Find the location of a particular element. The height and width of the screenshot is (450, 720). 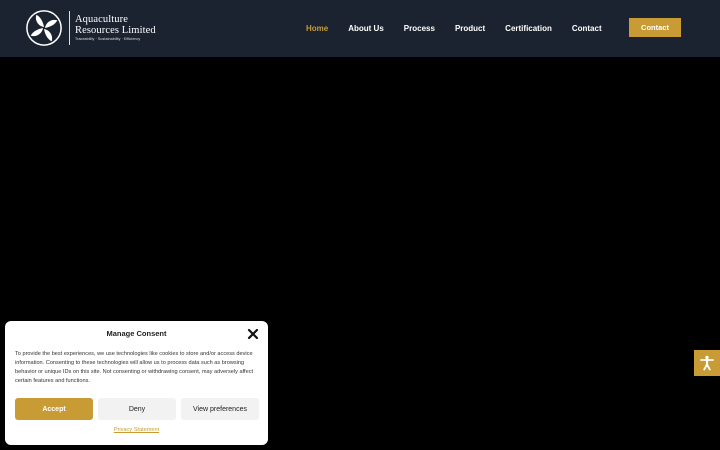

nav-certification: Certification is located at coordinates (528, 28).